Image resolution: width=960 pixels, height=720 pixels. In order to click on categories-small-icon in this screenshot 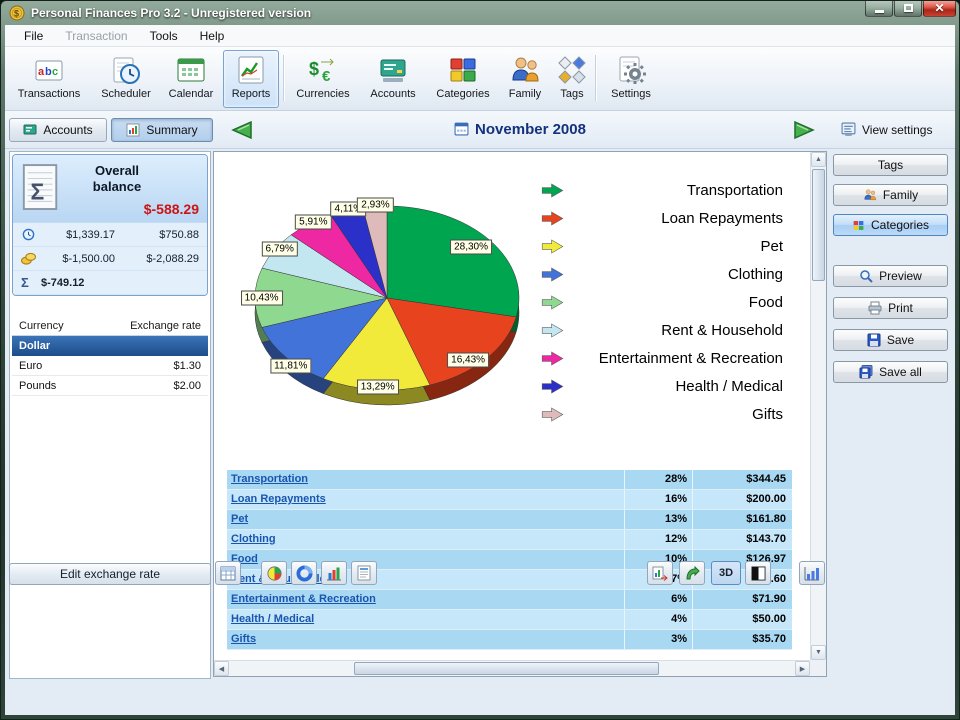, I will do `click(858, 225)`.